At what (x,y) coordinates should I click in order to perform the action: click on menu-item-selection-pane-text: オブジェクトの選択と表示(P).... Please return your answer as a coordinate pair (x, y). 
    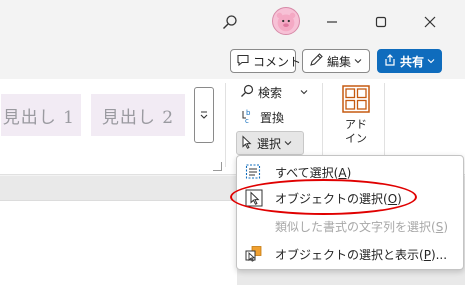
    Looking at the image, I should click on (361, 254).